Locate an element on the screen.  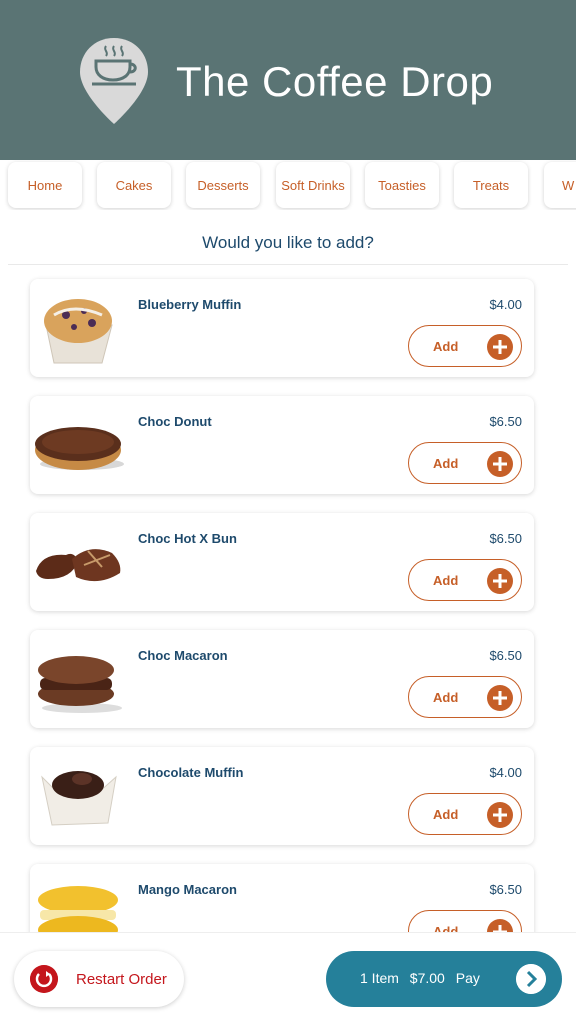
tab-treats: Treats is located at coordinates (491, 185).